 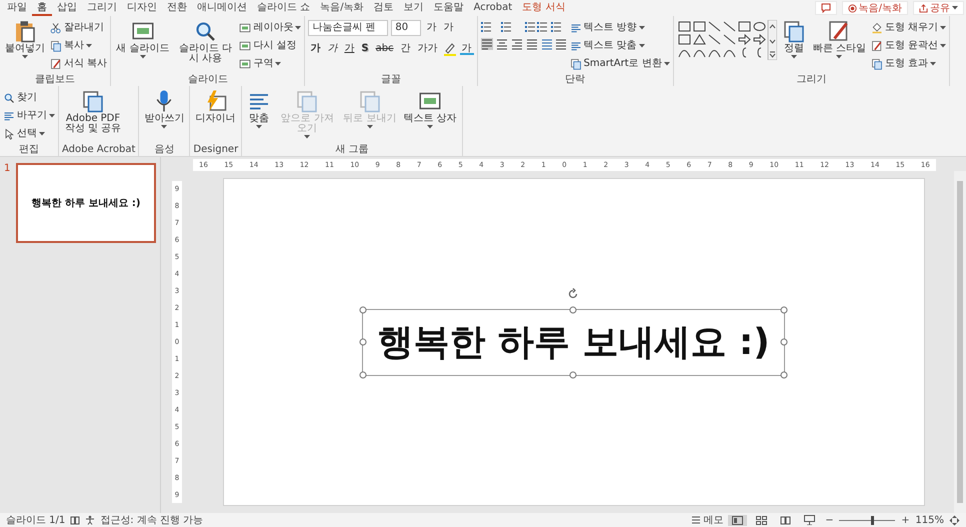 What do you see at coordinates (55, 80) in the screenshot?
I see `group-label: 클립보드` at bounding box center [55, 80].